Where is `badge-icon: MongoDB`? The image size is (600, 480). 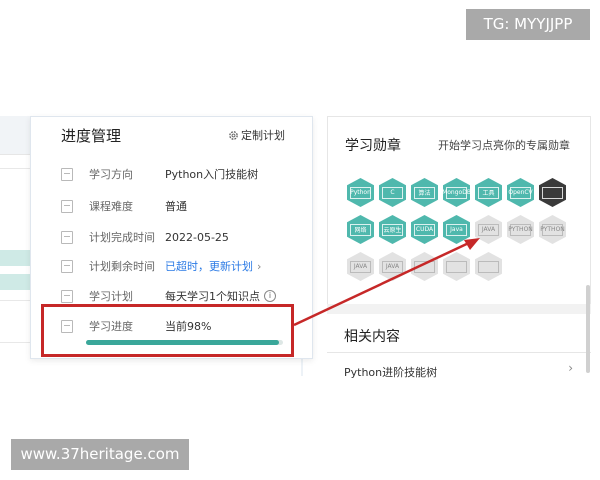 badge-icon: MongoDB is located at coordinates (456, 192).